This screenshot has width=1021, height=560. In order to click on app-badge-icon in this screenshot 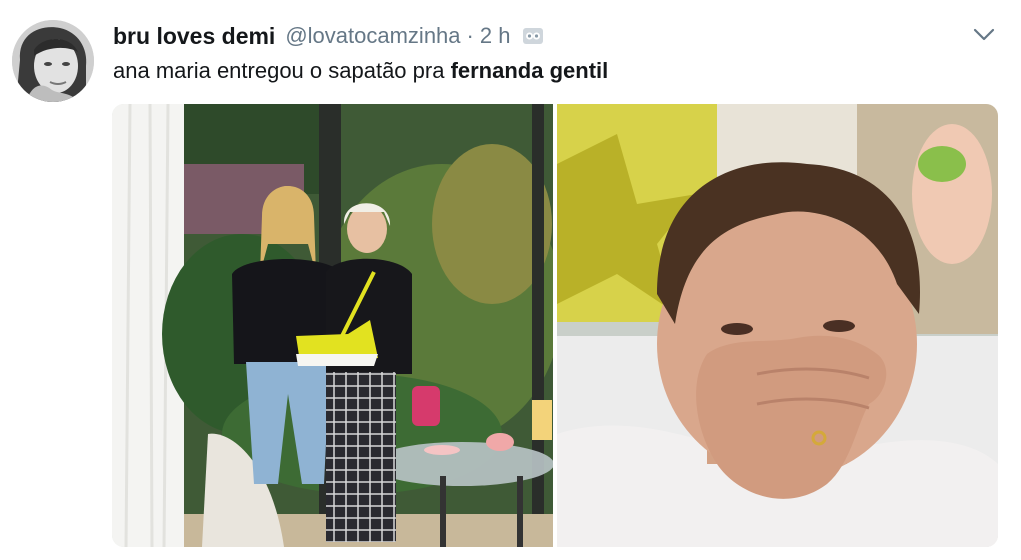, I will do `click(533, 36)`.